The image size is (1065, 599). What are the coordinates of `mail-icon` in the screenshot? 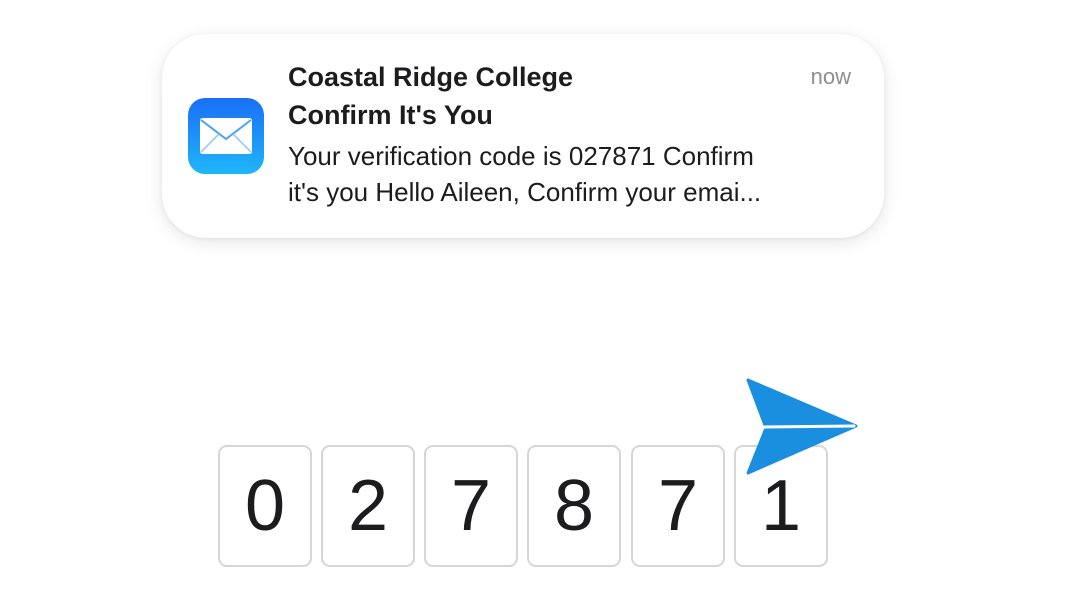 It's located at (226, 136).